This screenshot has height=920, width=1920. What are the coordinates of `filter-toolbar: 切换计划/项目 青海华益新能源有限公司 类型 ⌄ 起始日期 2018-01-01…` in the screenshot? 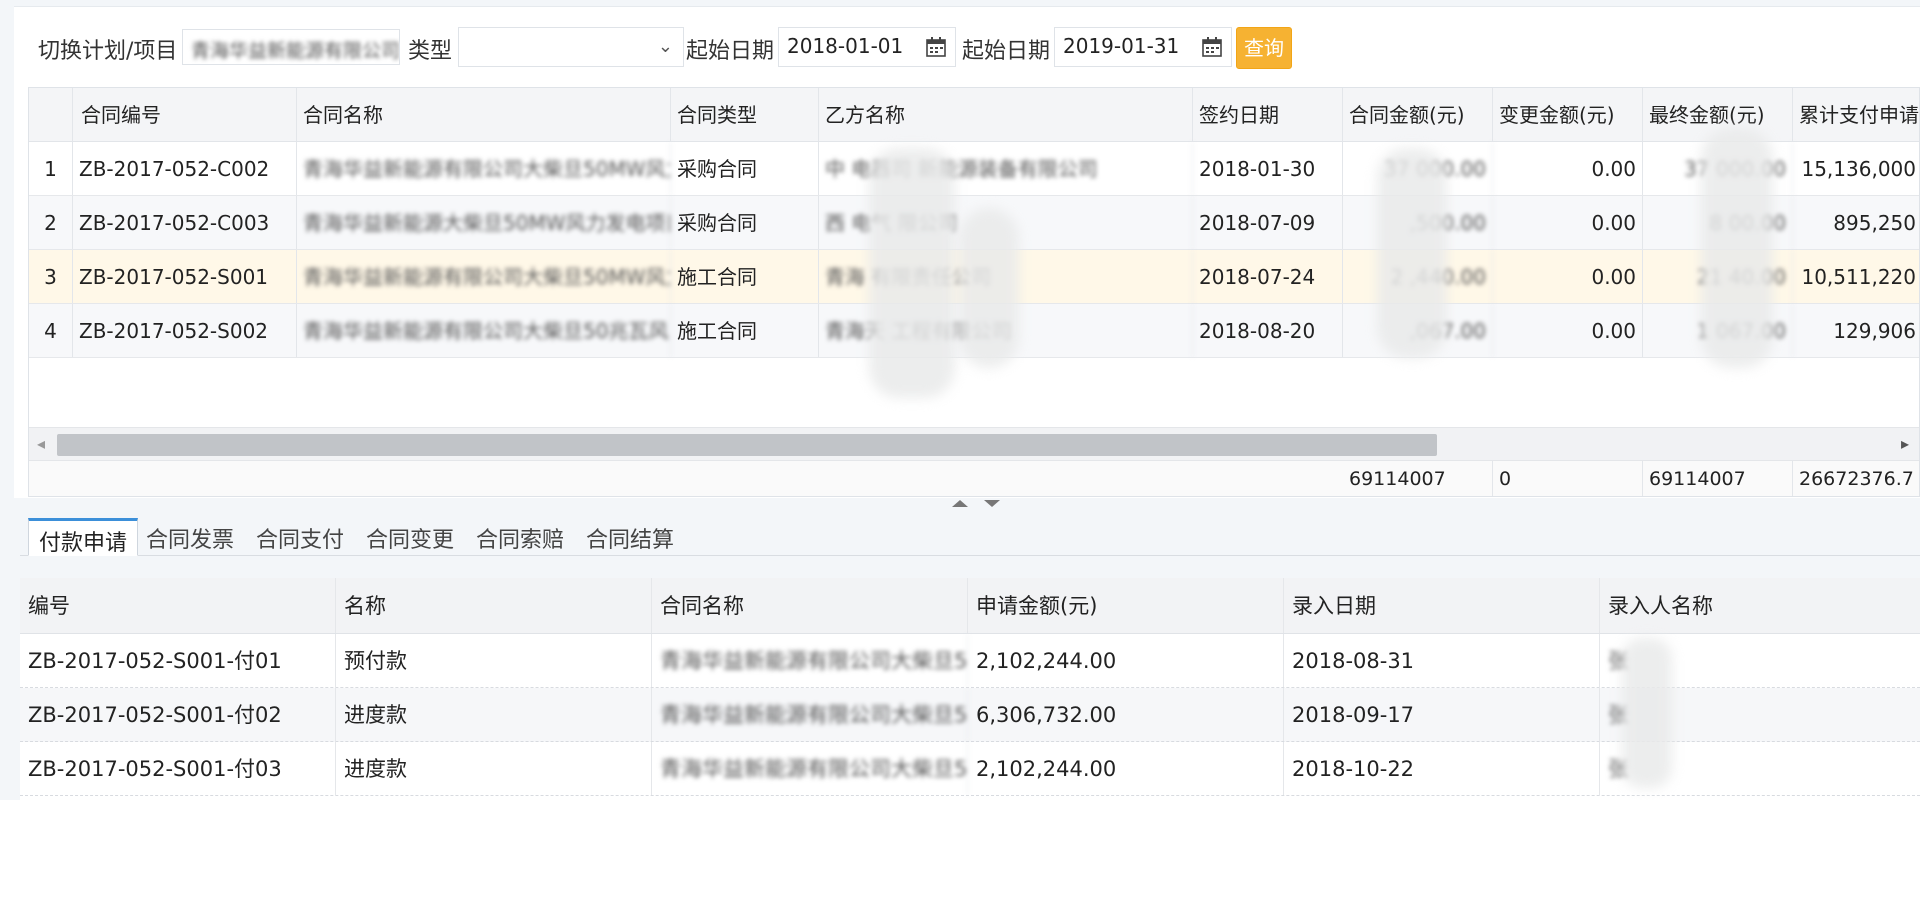 It's located at (967, 47).